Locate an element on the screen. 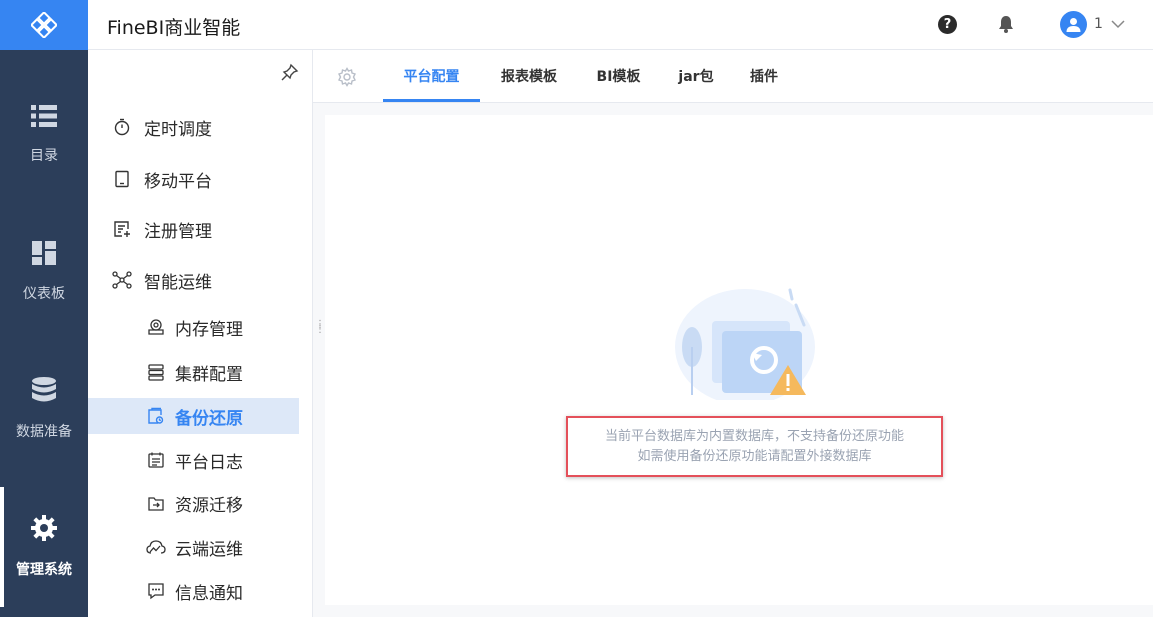  timer-icon is located at coordinates (122, 127).